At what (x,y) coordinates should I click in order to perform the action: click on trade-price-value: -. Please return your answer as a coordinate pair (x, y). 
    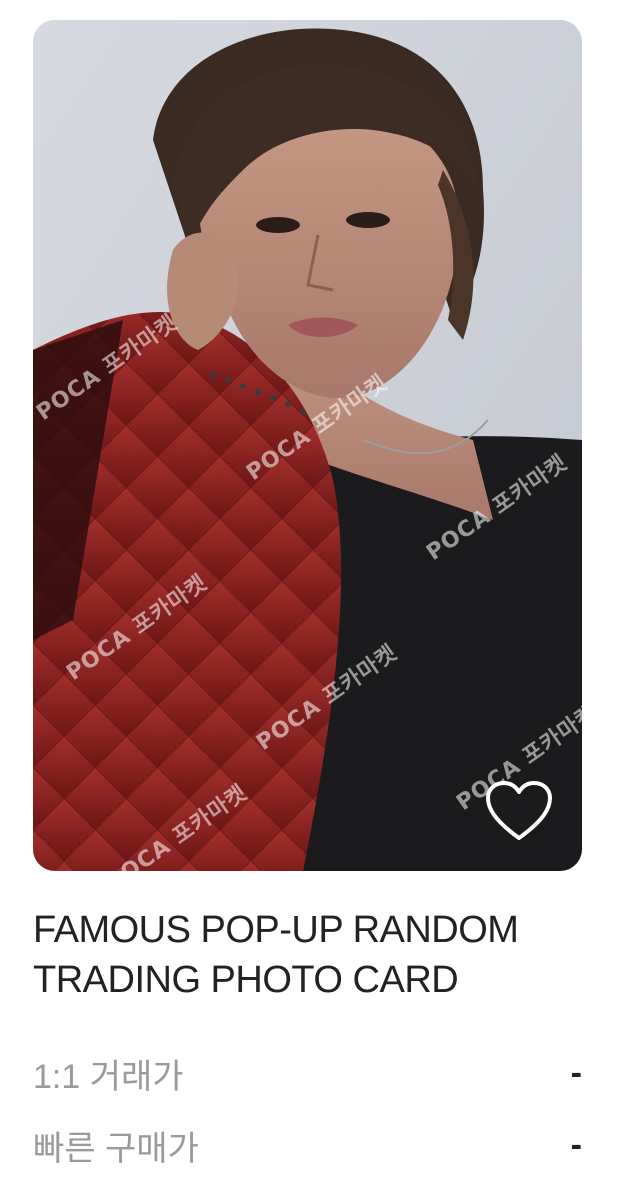
    Looking at the image, I should click on (576, 1072).